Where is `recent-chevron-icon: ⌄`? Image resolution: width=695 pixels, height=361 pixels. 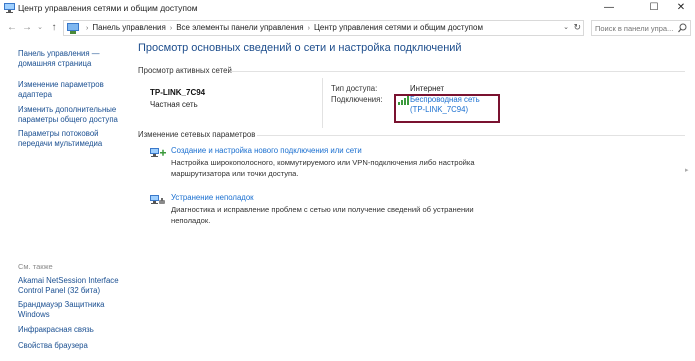 recent-chevron-icon: ⌄ is located at coordinates (40, 28).